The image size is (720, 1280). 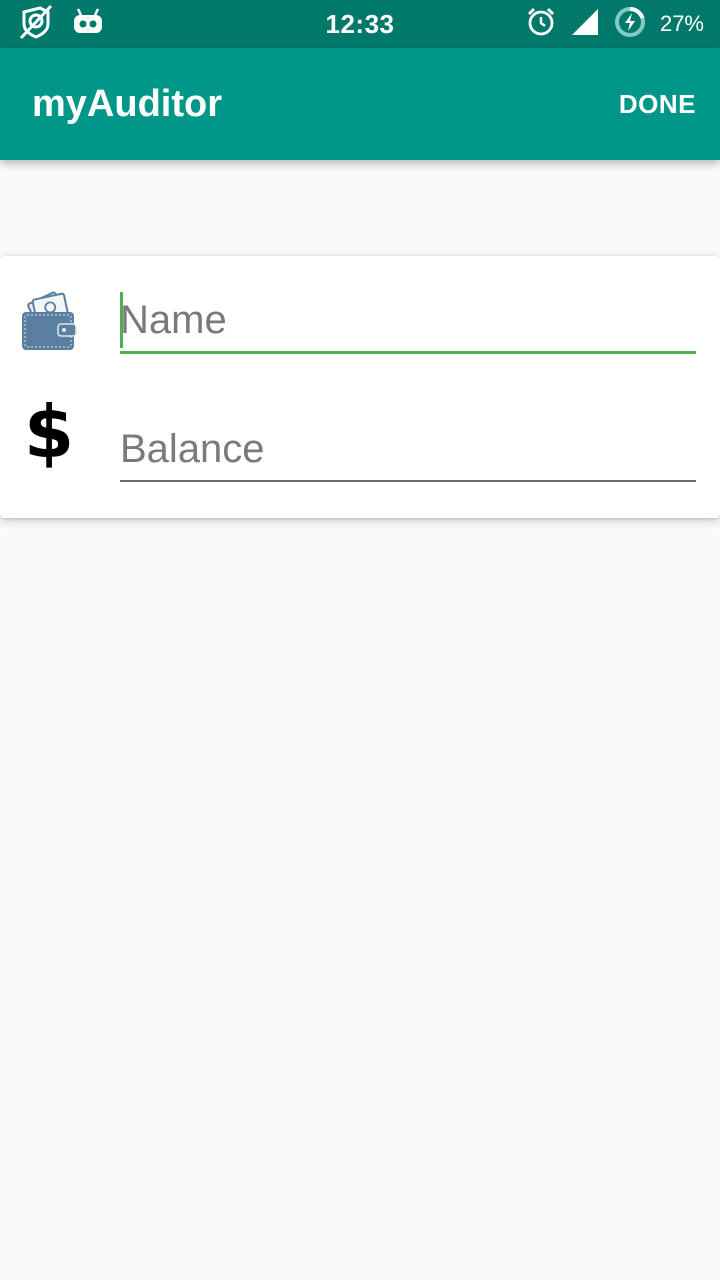 What do you see at coordinates (681, 23) in the screenshot?
I see `battery-percent: 27%` at bounding box center [681, 23].